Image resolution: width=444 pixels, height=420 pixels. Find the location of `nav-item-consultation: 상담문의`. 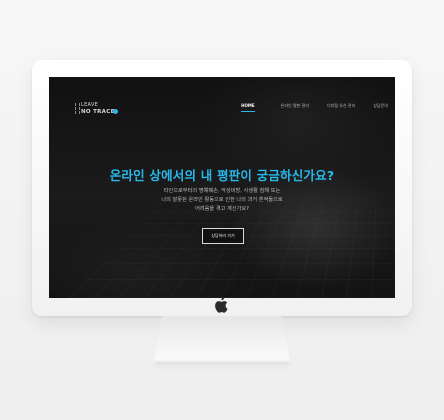

nav-item-consultation: 상담문의 is located at coordinates (380, 106).